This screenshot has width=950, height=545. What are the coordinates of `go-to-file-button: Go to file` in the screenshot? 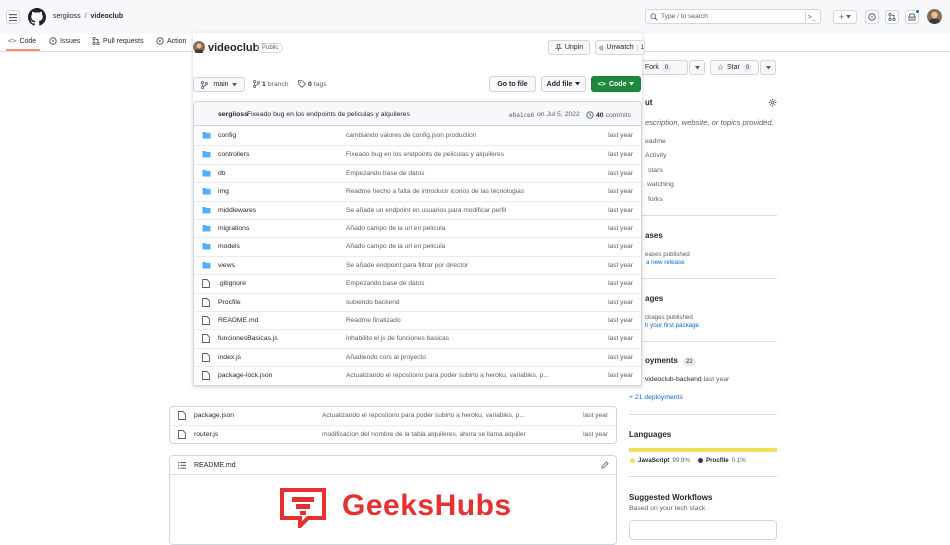 It's located at (512, 84).